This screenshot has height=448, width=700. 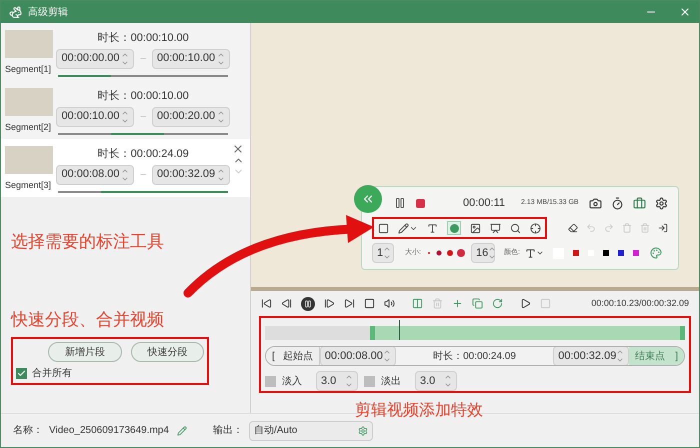 I want to click on copy-icon, so click(x=477, y=303).